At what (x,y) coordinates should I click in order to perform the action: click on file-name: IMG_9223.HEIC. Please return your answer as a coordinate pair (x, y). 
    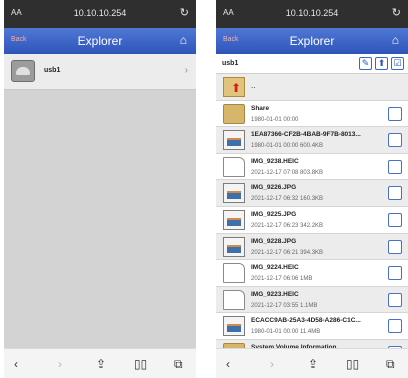
    Looking at the image, I should click on (275, 294).